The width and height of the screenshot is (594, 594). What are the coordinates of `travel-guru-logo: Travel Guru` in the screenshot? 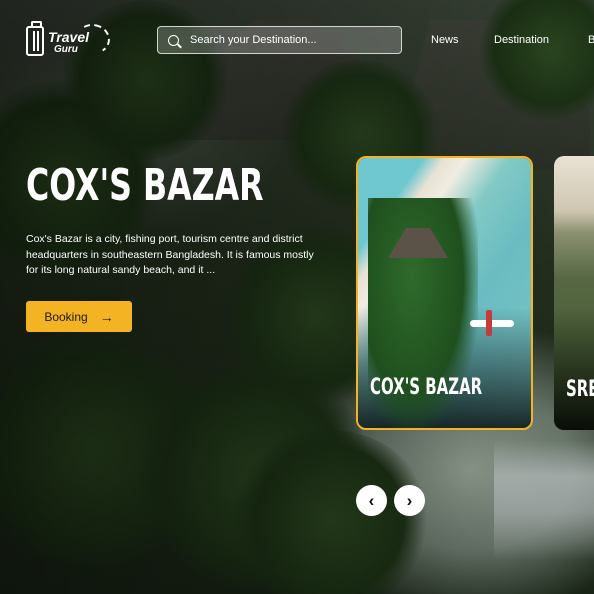 It's located at (68, 41).